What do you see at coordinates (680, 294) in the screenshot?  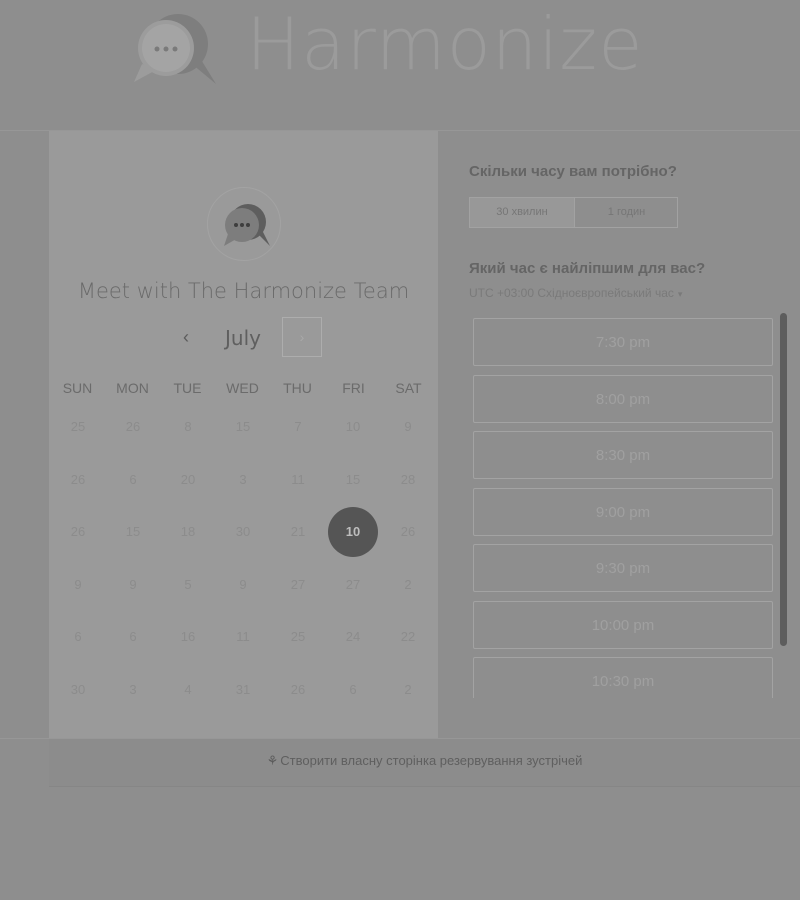 I see `caret-down-icon: ▾` at bounding box center [680, 294].